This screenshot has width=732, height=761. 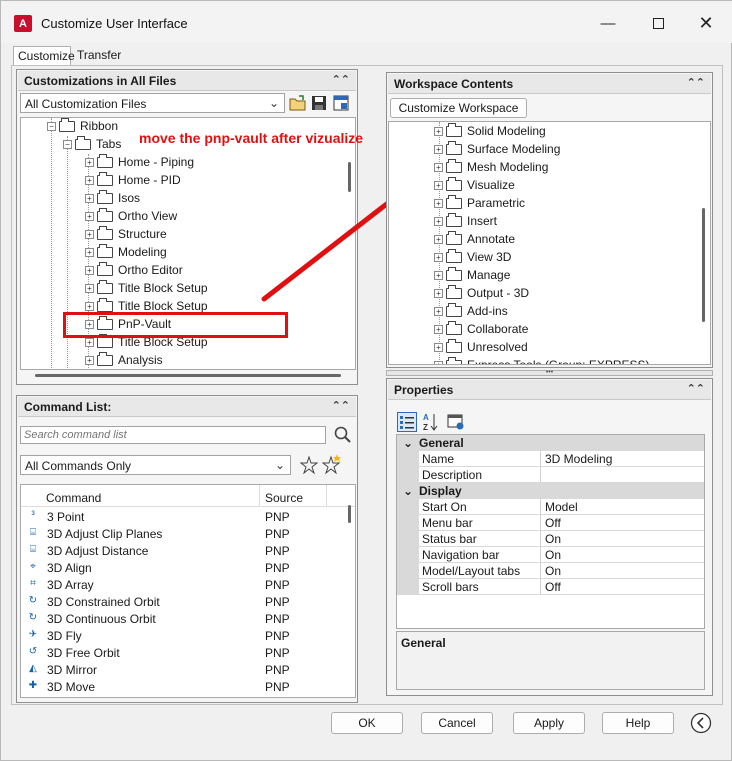 I want to click on workspace-tree-item: + Express Tools (Group: EXPRESS), so click(x=542, y=360).